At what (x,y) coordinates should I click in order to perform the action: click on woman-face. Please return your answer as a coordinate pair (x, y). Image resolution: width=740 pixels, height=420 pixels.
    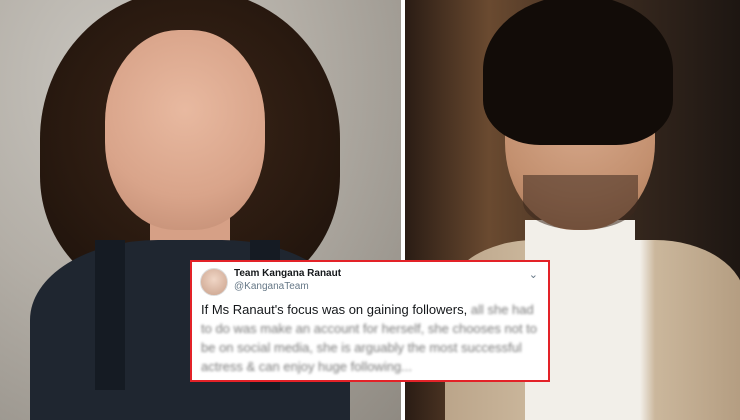
    Looking at the image, I should click on (185, 130).